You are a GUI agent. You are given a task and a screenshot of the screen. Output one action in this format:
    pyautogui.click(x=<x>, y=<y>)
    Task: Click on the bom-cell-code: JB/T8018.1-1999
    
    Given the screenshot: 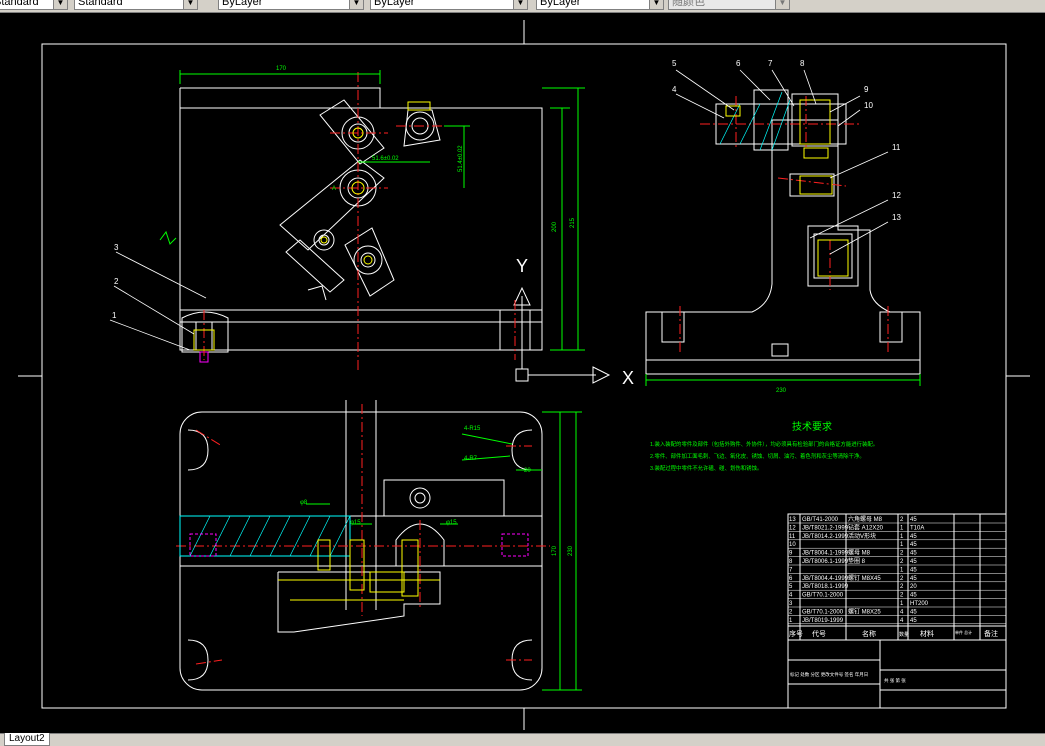 What is the action you would take?
    pyautogui.click(x=825, y=587)
    